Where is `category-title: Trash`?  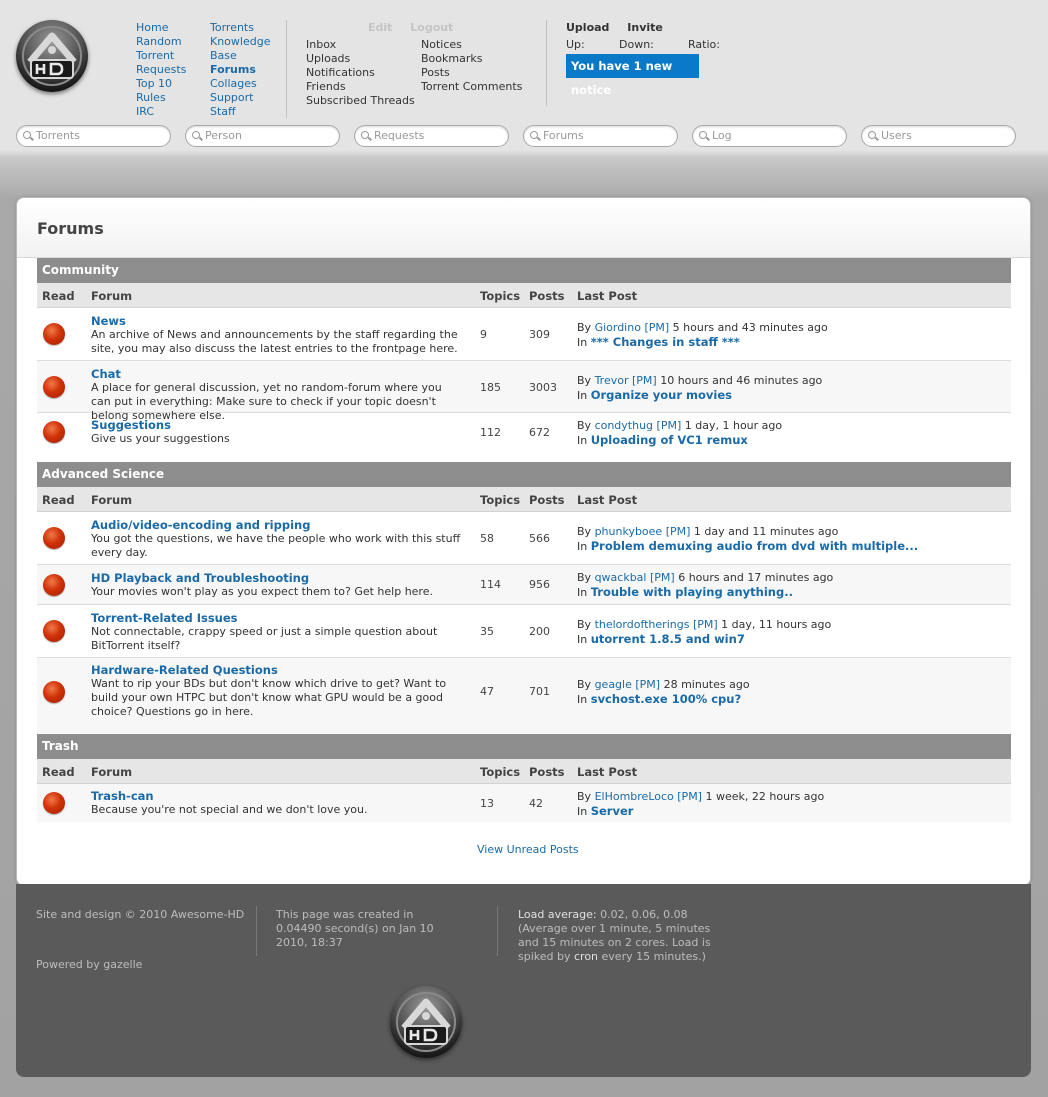 category-title: Trash is located at coordinates (524, 746).